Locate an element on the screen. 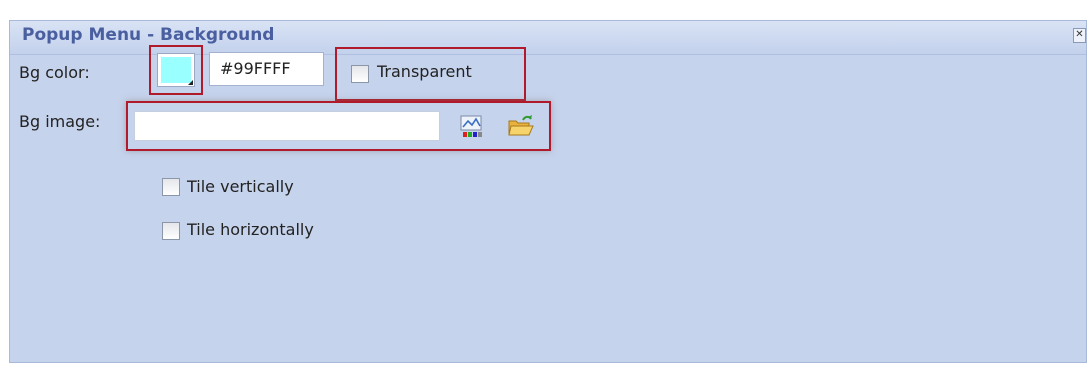  tile-vertically-checkbox is located at coordinates (171, 187).